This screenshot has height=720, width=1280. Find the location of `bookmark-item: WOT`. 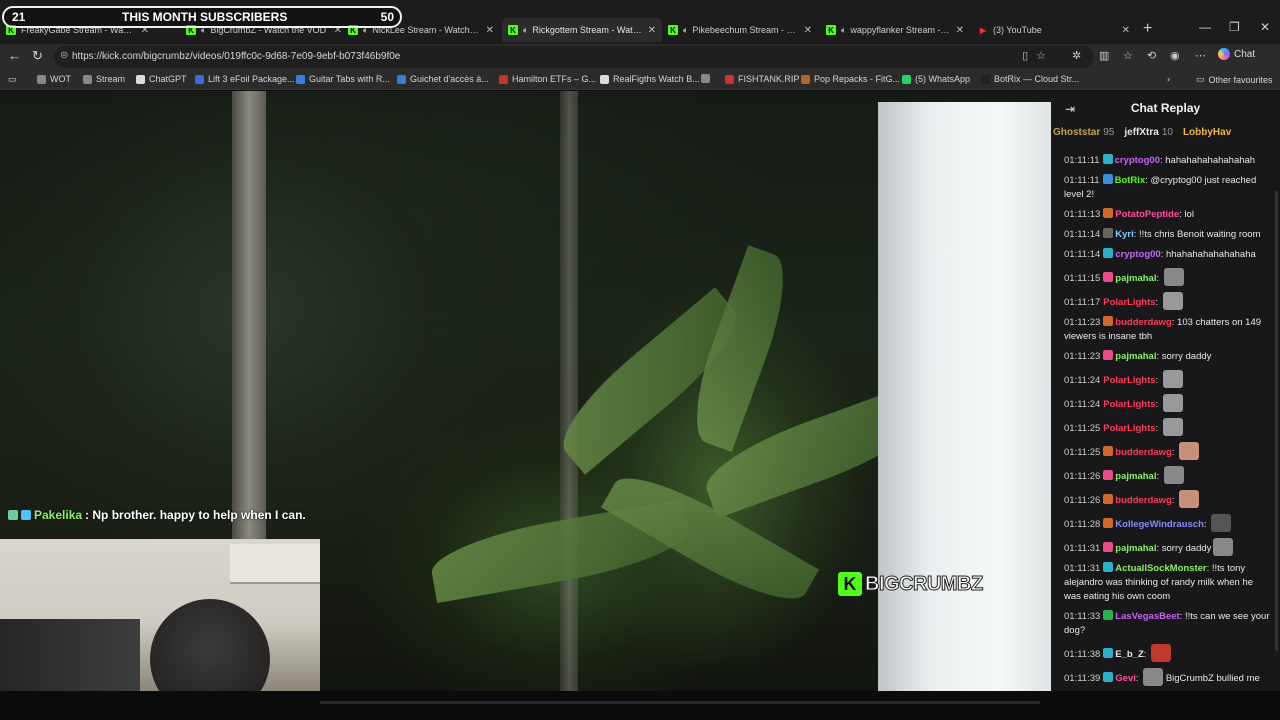

bookmark-item: WOT is located at coordinates (54, 79).